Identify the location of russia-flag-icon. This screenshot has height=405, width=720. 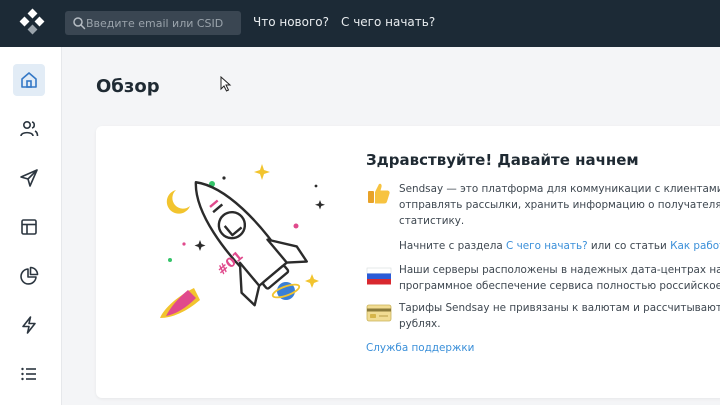
(379, 276).